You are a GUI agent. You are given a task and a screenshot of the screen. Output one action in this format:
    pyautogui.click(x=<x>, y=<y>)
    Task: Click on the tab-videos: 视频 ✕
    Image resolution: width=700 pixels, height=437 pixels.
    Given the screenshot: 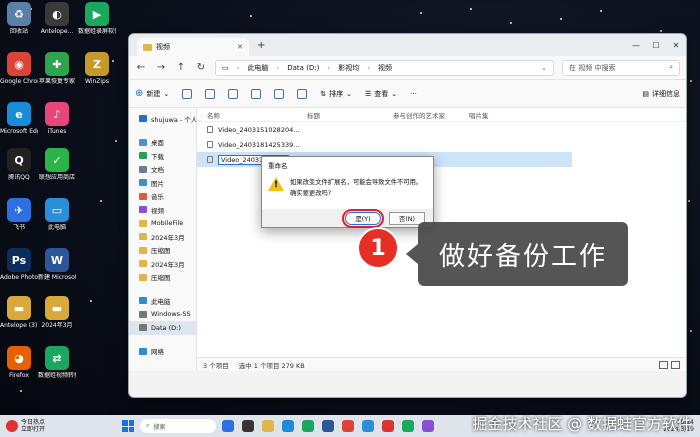 What is the action you would take?
    pyautogui.click(x=193, y=47)
    